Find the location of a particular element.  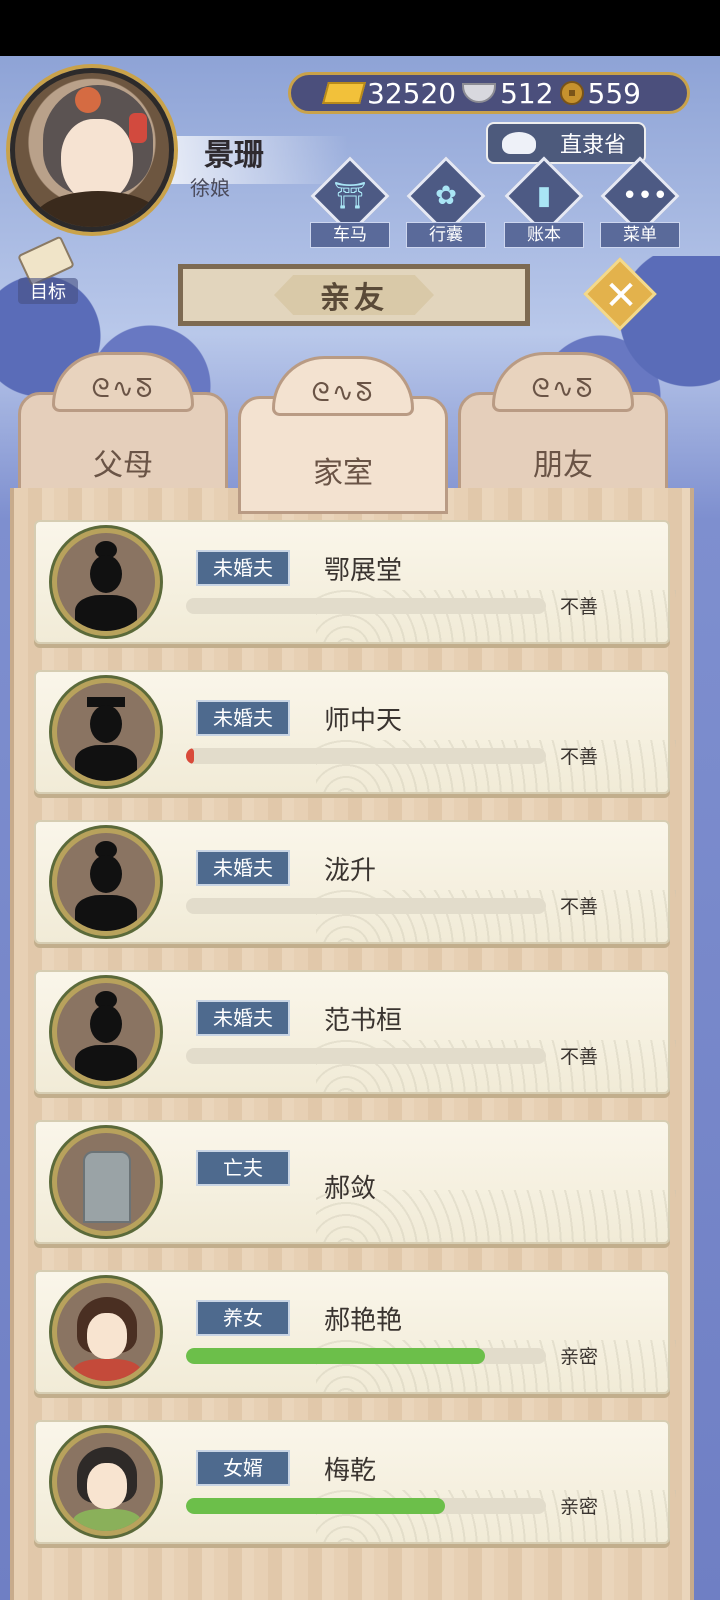

relative-card: 女婿 梅乾亲密 is located at coordinates (355, 1482).